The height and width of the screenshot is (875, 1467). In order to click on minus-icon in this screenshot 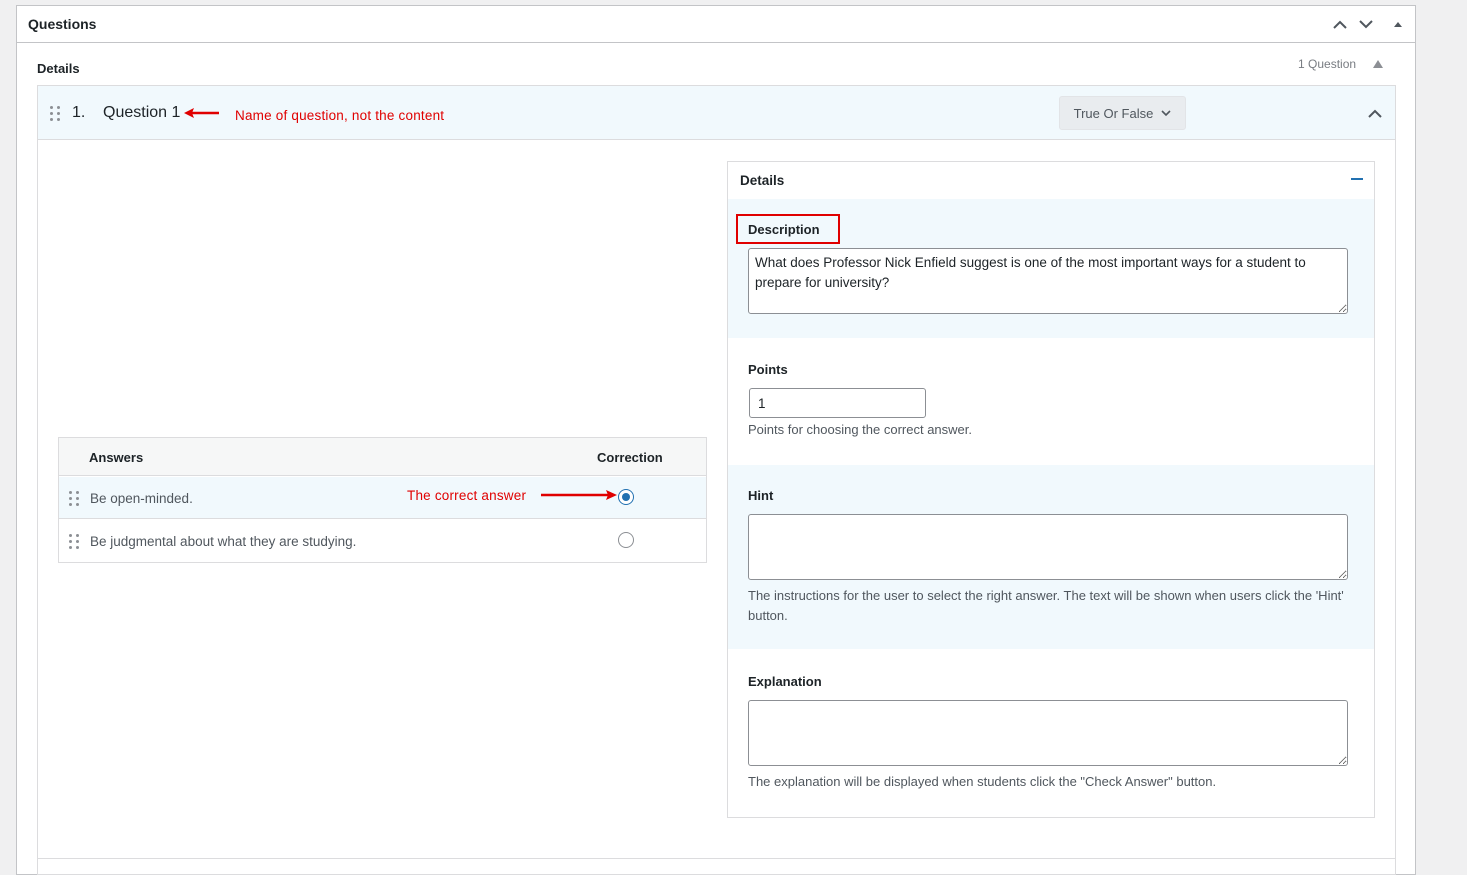, I will do `click(1357, 178)`.